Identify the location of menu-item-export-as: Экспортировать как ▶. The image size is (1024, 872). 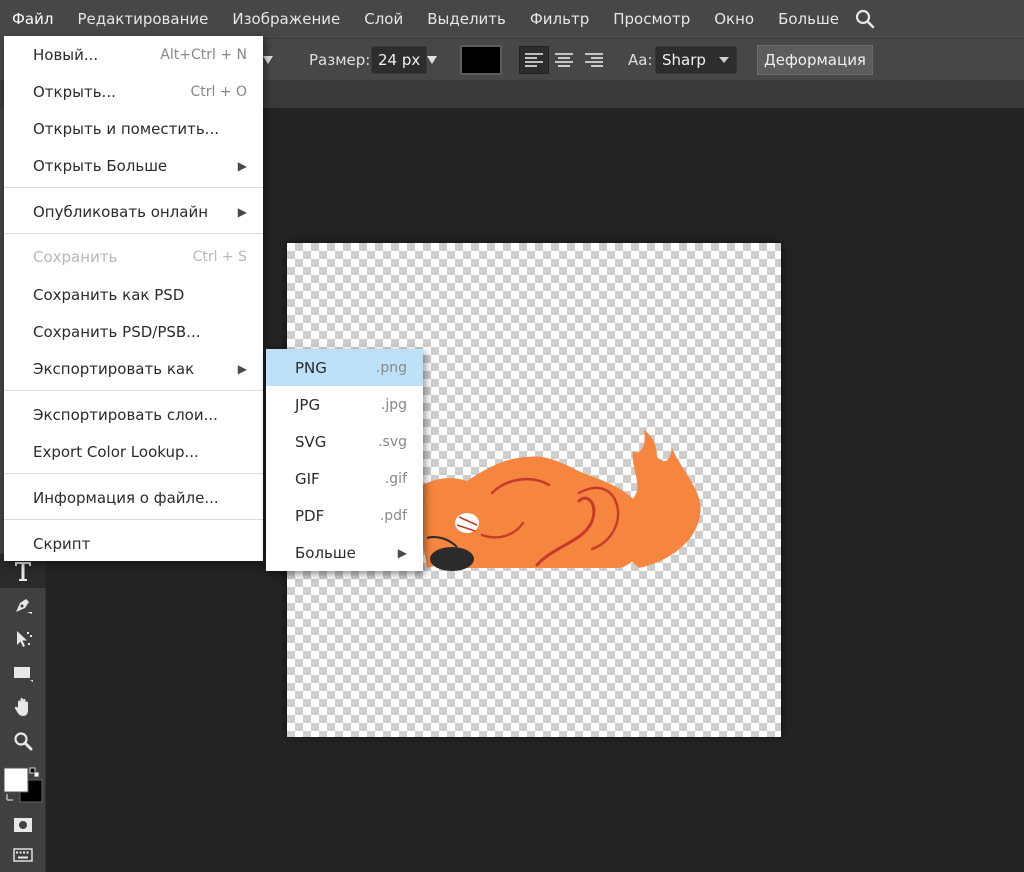
(133, 368).